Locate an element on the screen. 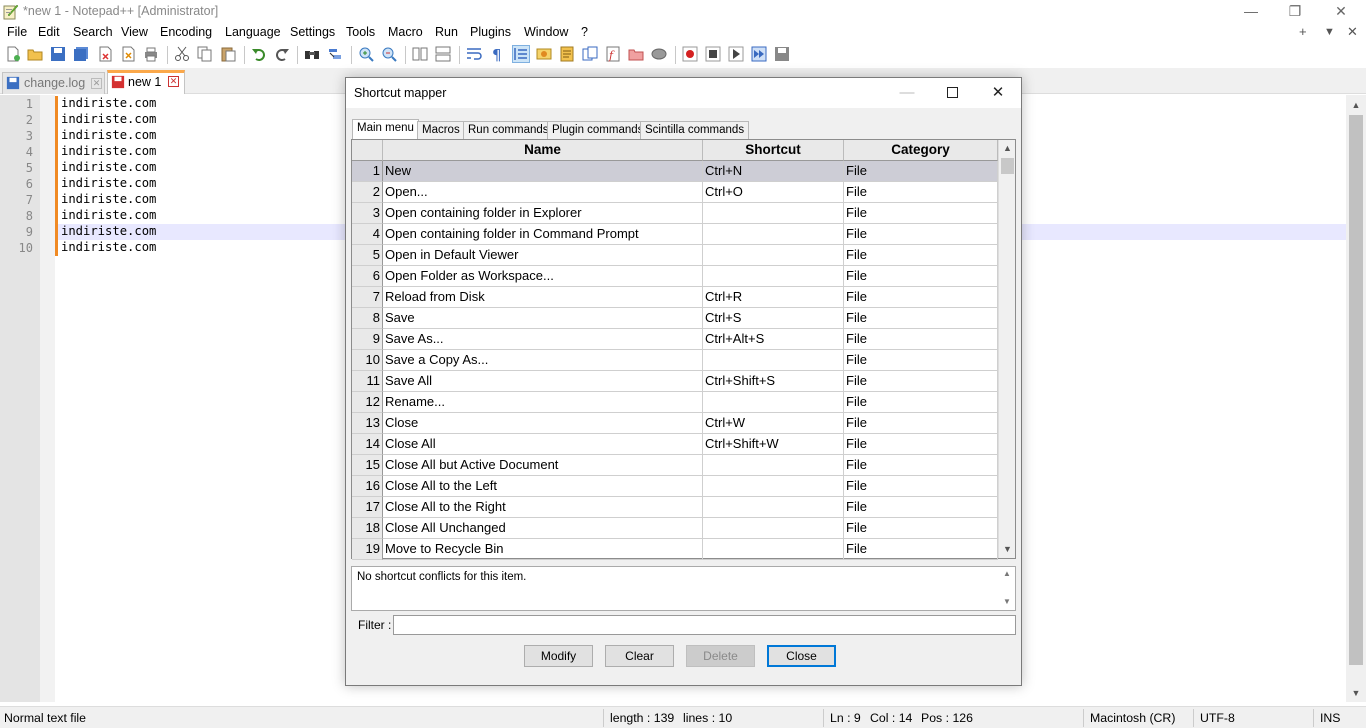  sync-horizontal-scroll-icon is located at coordinates (443, 54).